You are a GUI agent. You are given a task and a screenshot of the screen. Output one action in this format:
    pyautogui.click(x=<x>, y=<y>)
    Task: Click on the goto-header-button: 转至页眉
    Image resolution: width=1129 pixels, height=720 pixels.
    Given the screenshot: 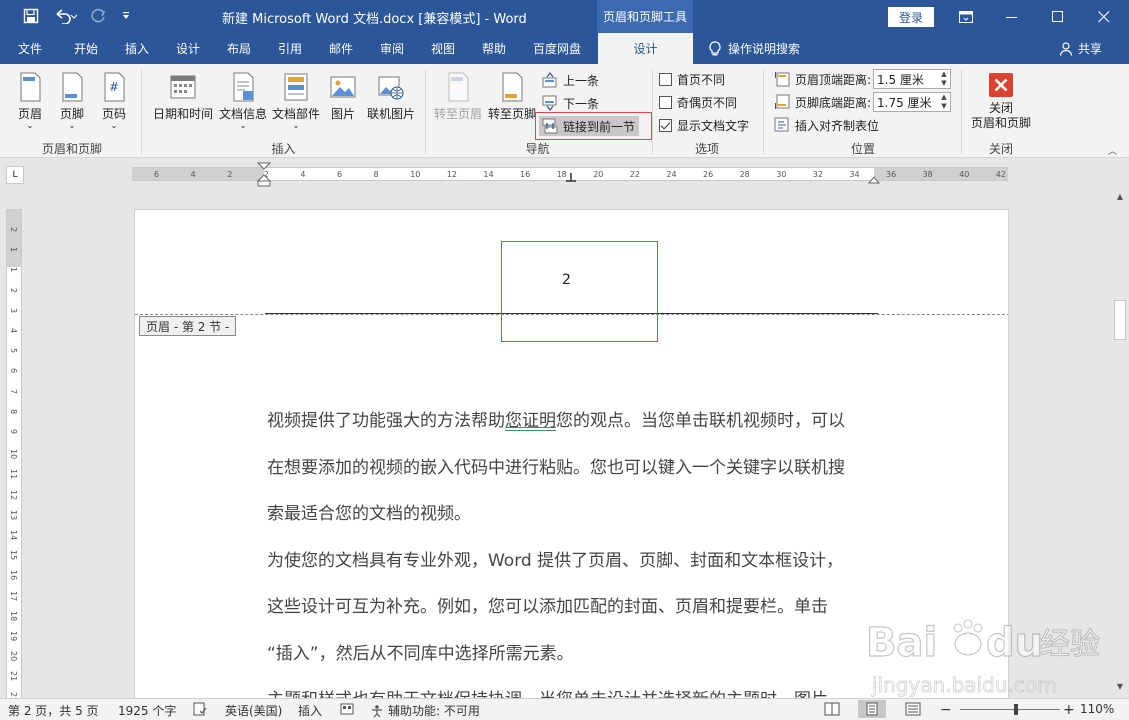 What is the action you would take?
    pyautogui.click(x=458, y=97)
    